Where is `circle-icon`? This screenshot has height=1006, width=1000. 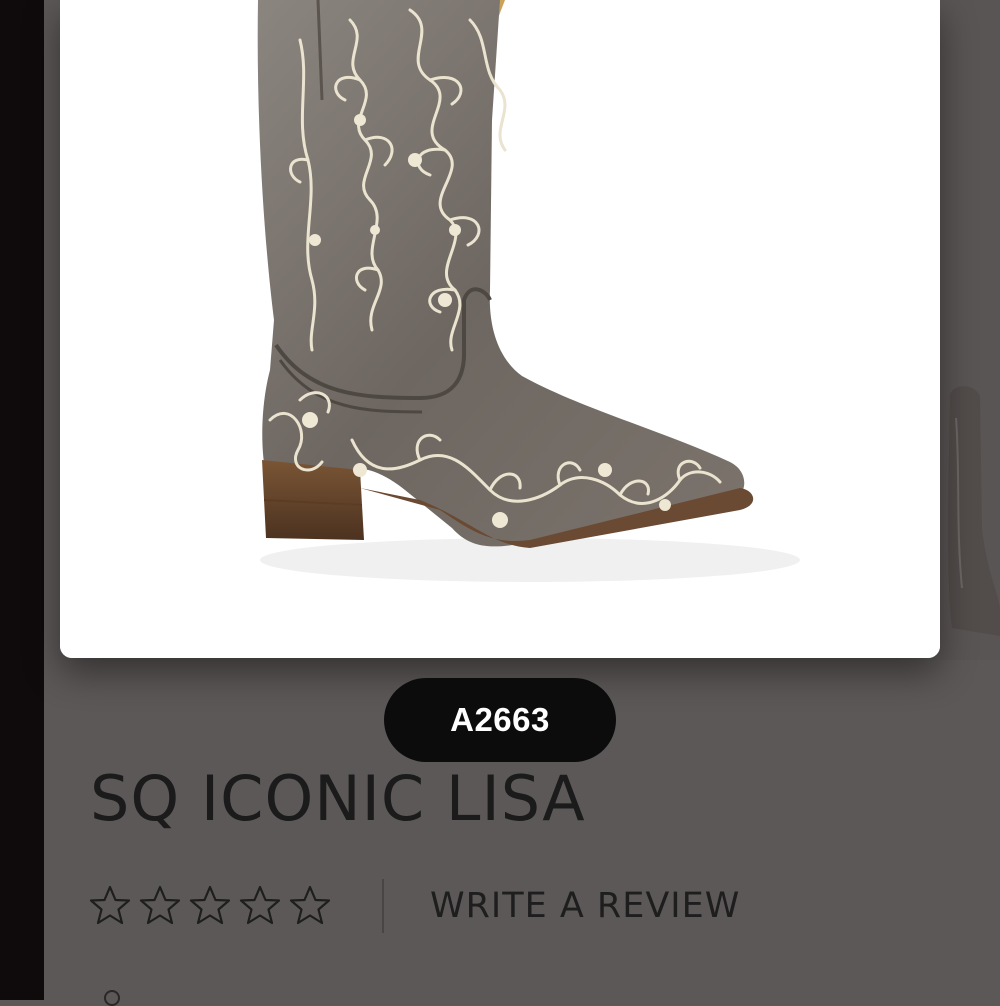 circle-icon is located at coordinates (112, 998).